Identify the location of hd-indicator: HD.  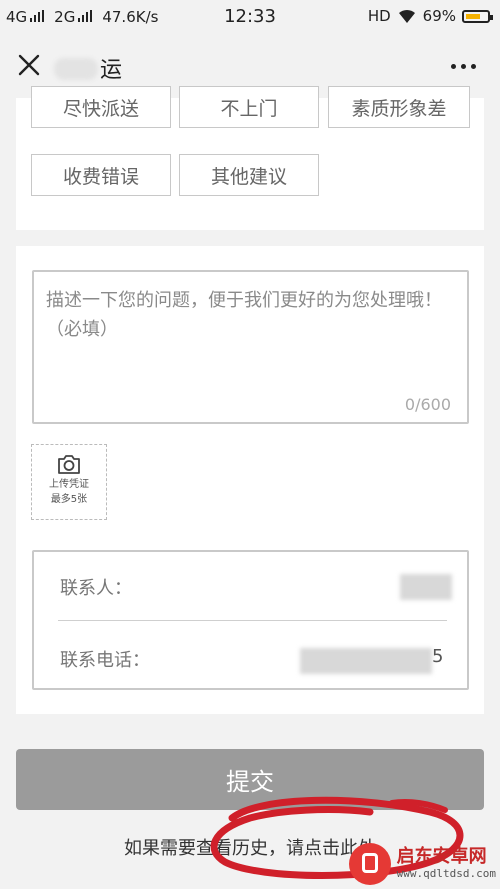
(379, 16).